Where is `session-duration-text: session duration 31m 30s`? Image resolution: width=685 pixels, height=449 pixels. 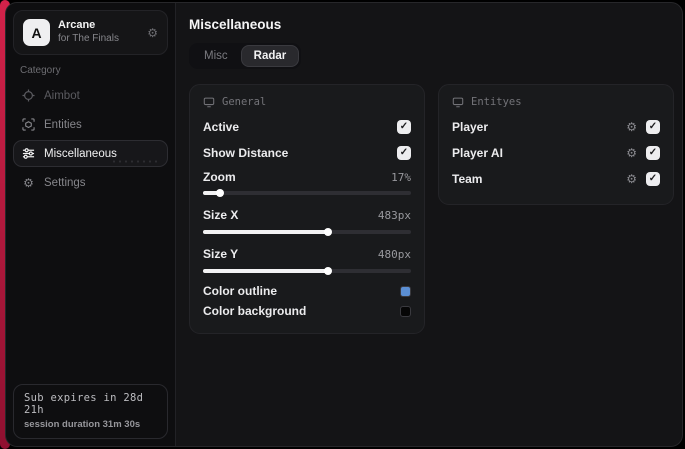 session-duration-text: session duration 31m 30s is located at coordinates (82, 424).